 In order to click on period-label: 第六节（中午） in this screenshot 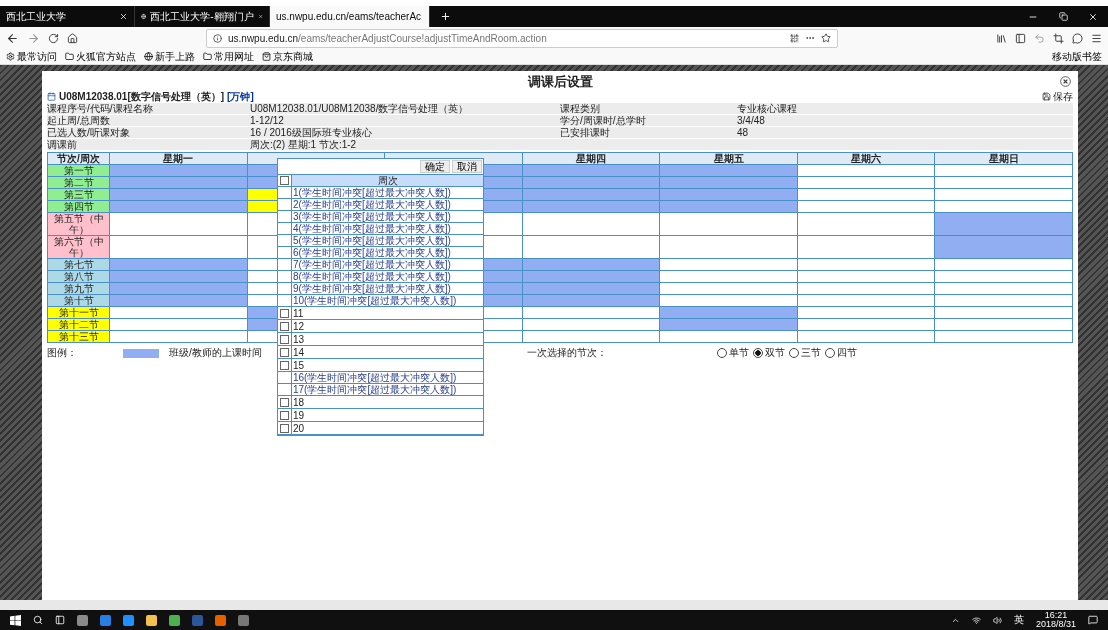, I will do `click(78, 247)`.